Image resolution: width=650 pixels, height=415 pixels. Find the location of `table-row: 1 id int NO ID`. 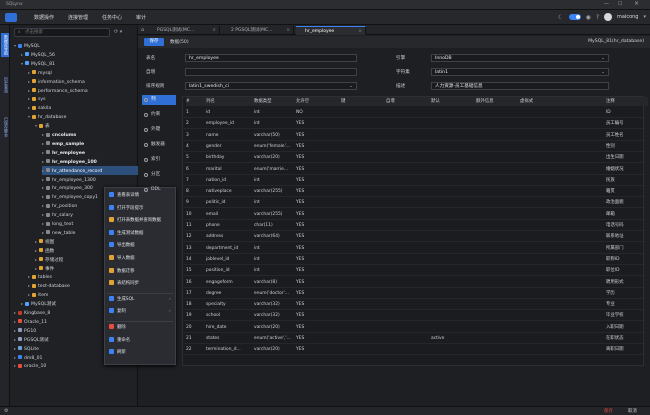

table-row: 1 id int NO ID is located at coordinates (414, 113).